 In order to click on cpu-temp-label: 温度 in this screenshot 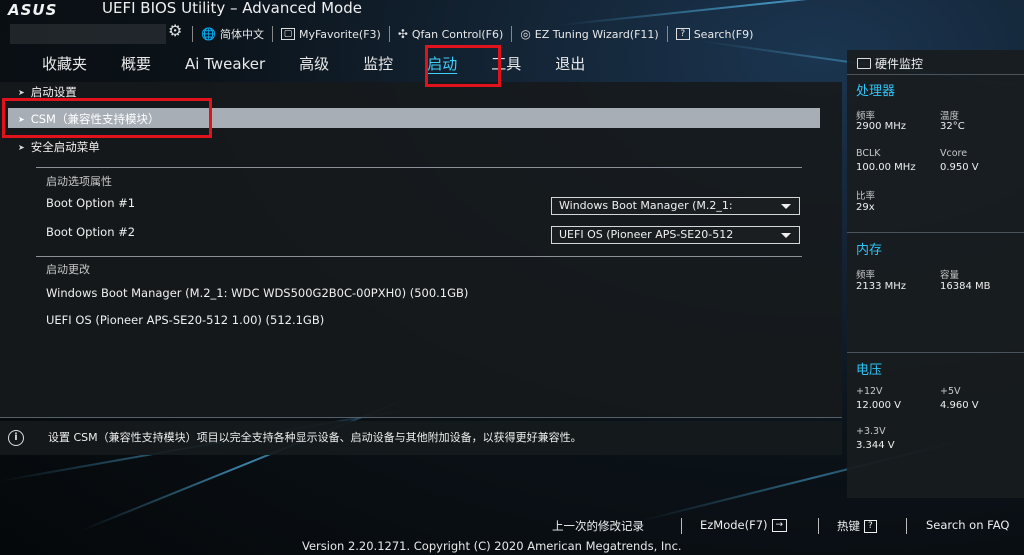, I will do `click(950, 116)`.